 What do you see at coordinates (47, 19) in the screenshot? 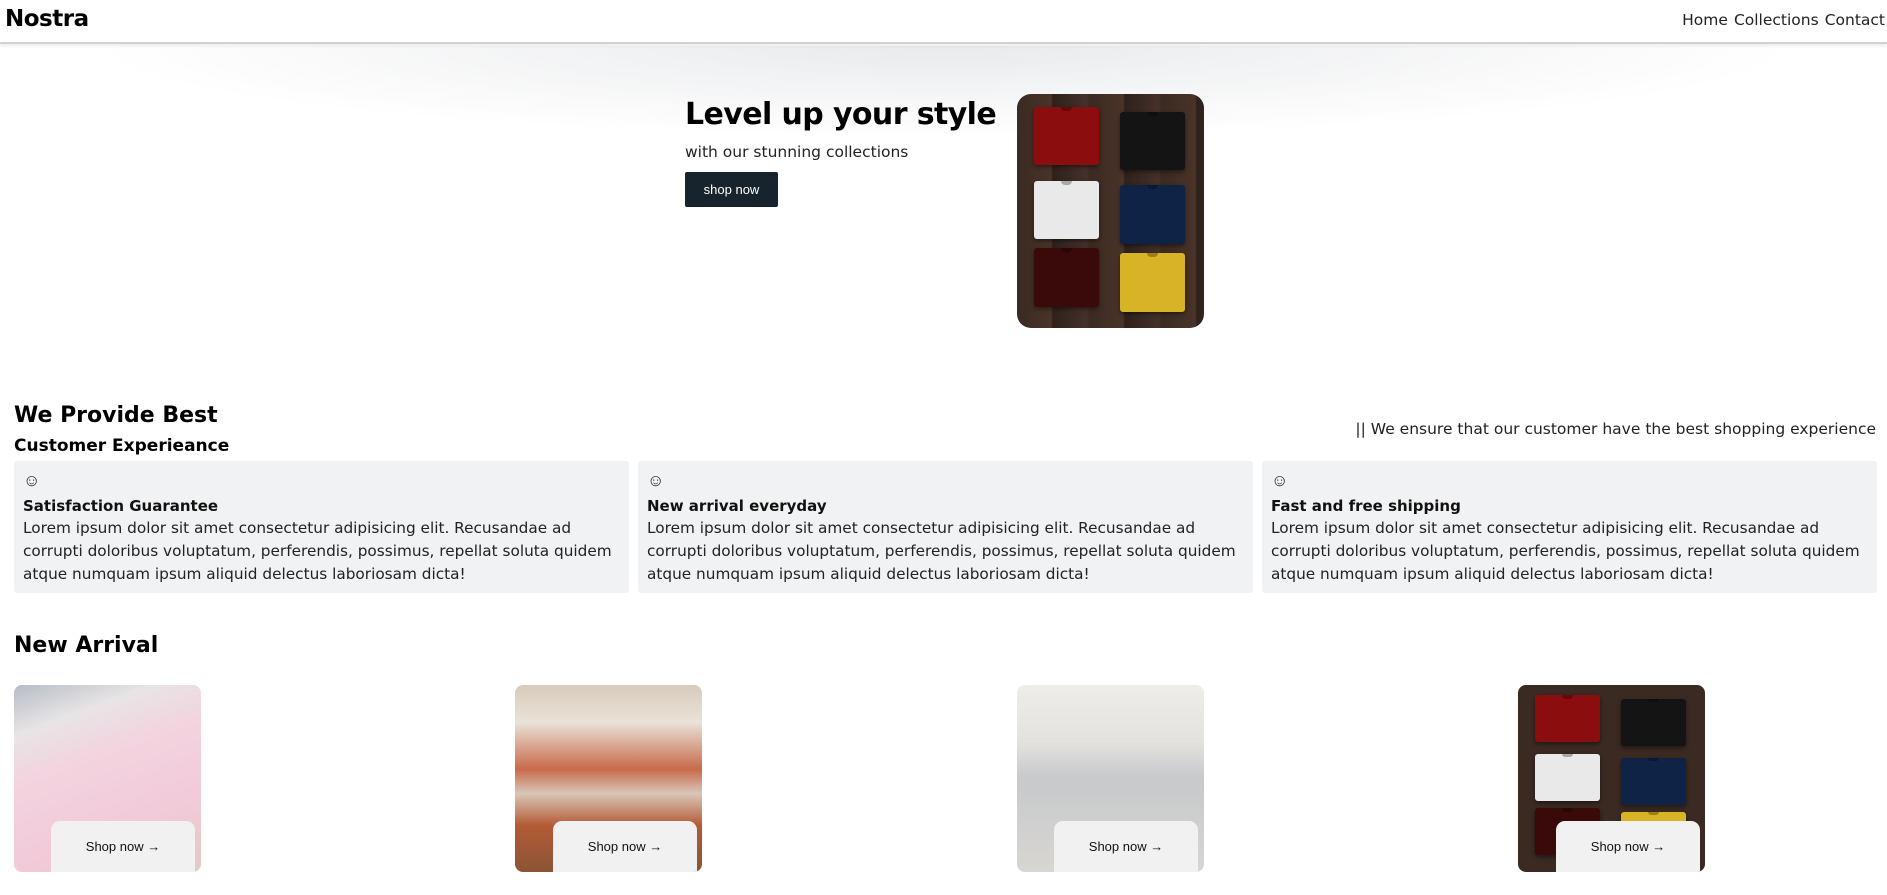
I see `brand-logo: Nostra` at bounding box center [47, 19].